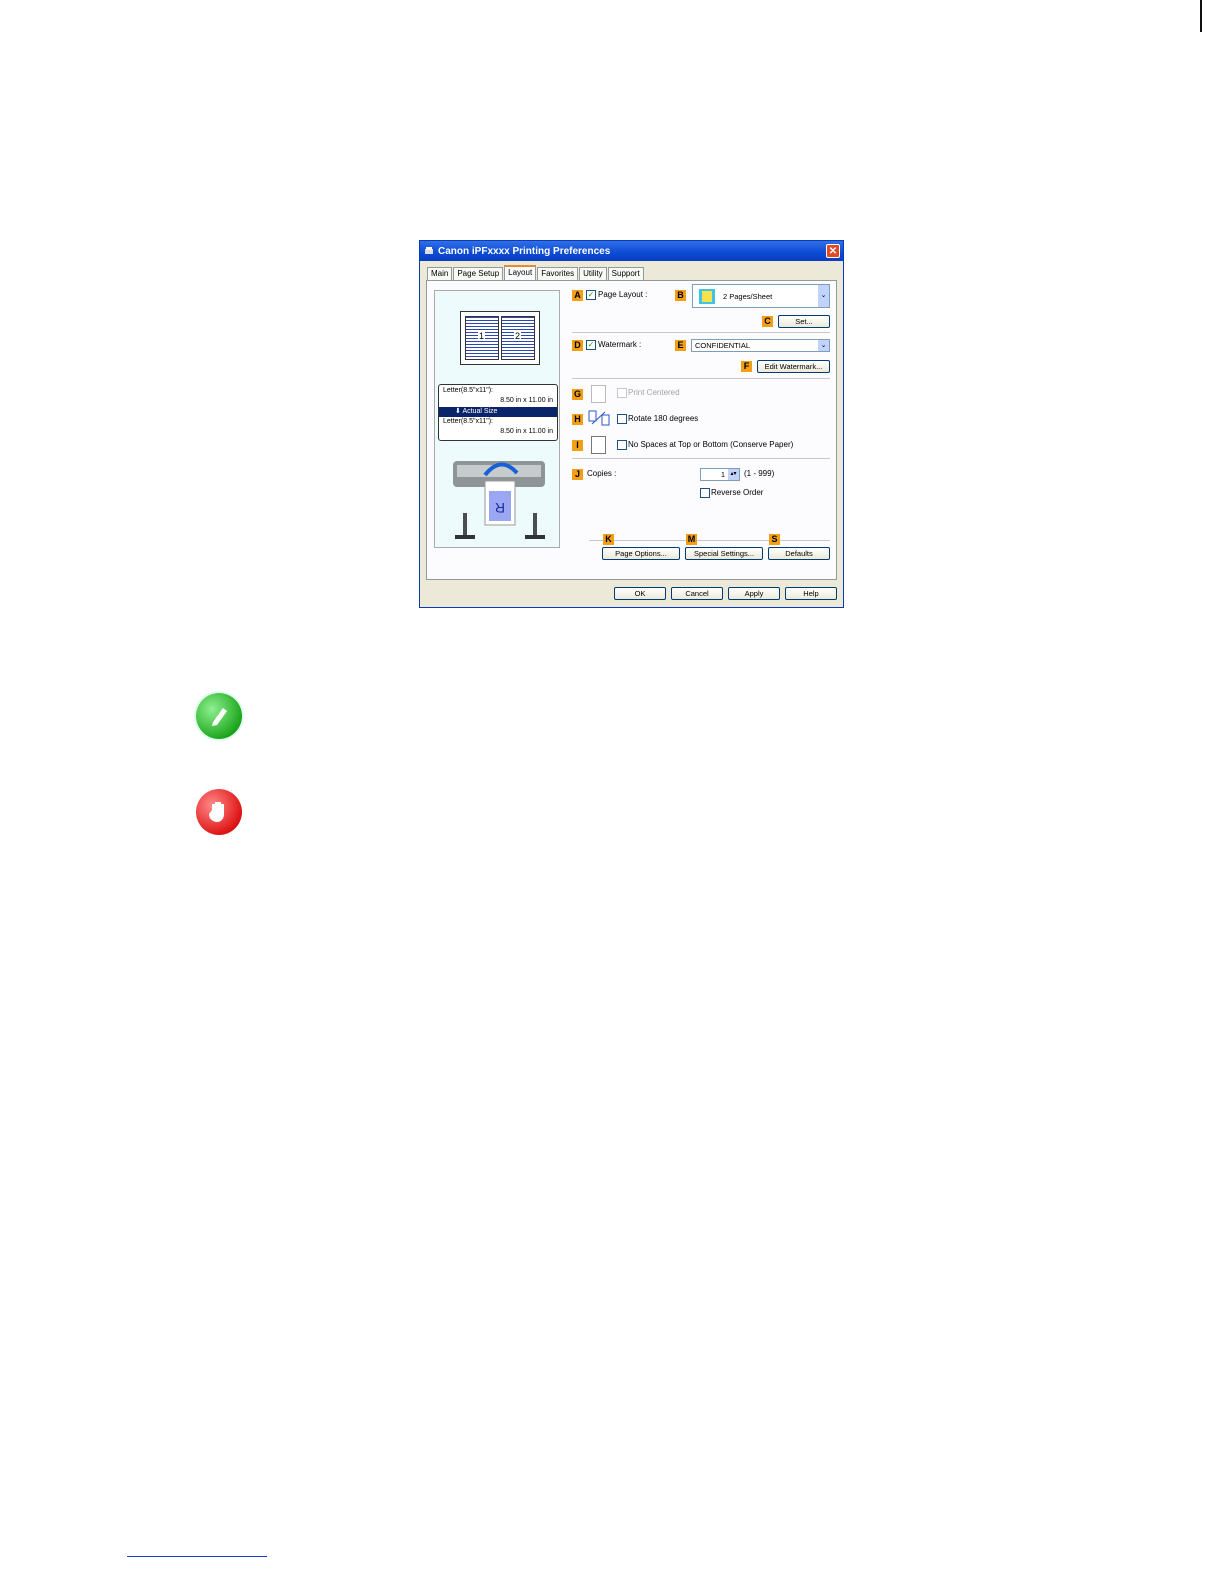 Image resolution: width=1224 pixels, height=1584 pixels. Describe the element at coordinates (625, 273) in the screenshot. I see `tab-support: Support` at that location.